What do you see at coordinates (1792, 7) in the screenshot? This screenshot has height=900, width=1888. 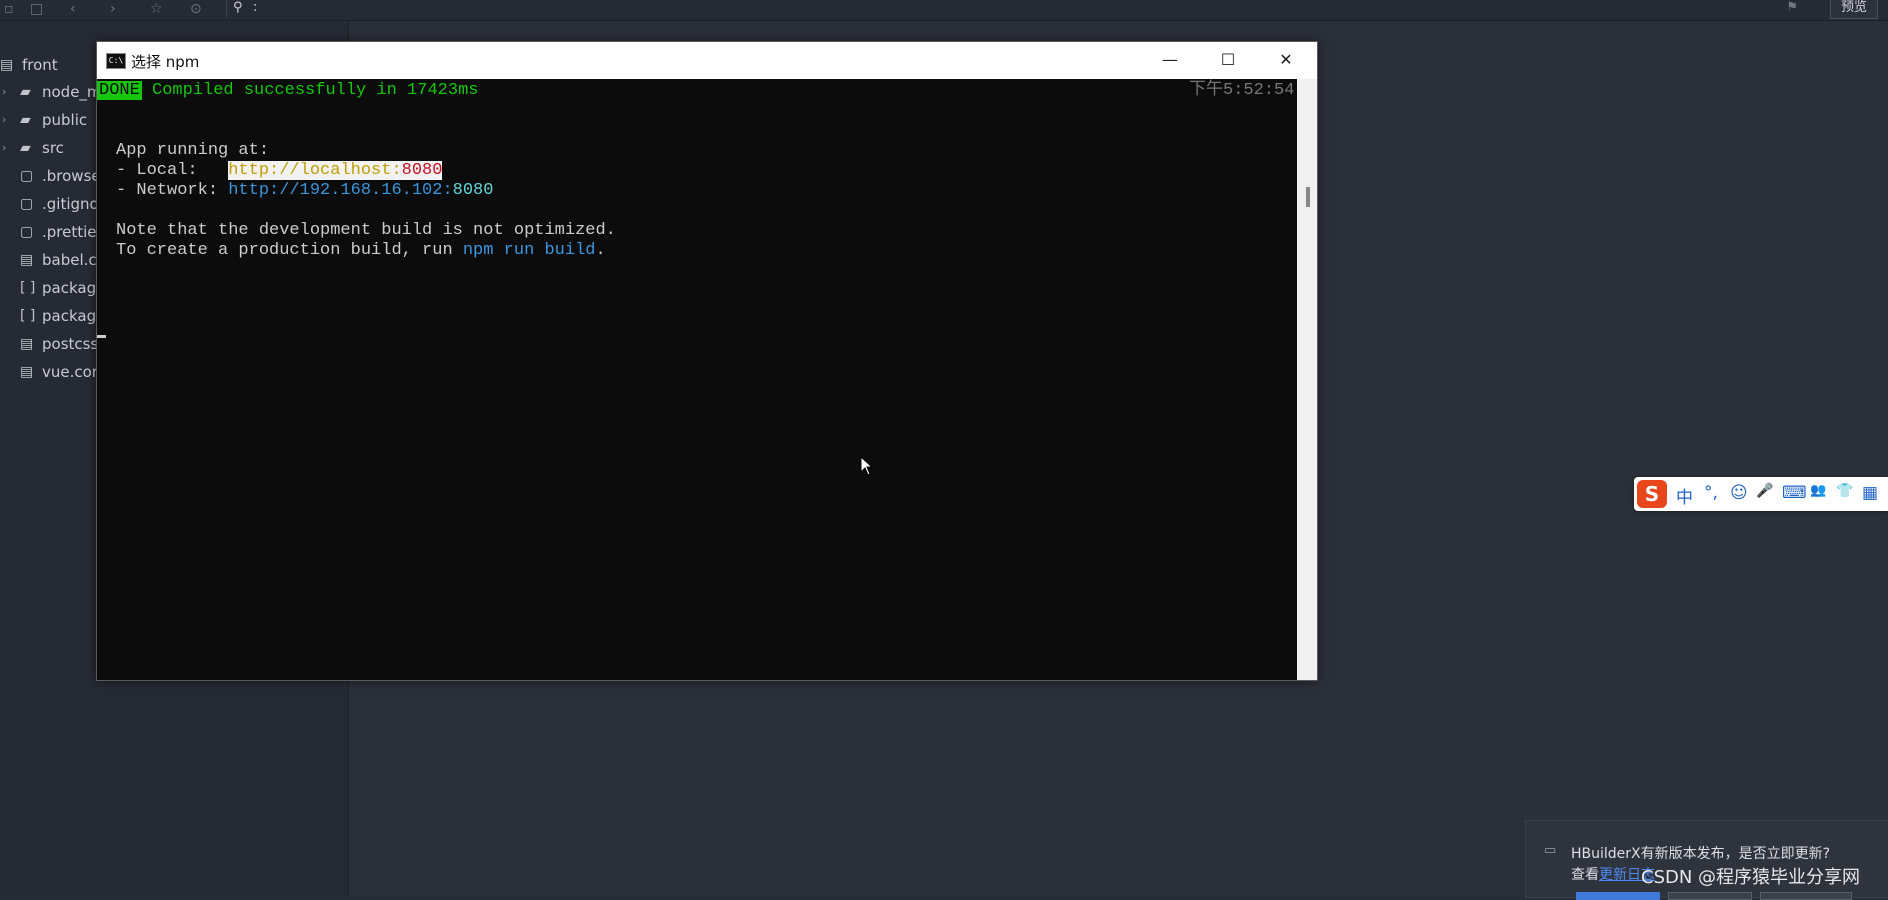 I see `pin-icon: ⚑` at bounding box center [1792, 7].